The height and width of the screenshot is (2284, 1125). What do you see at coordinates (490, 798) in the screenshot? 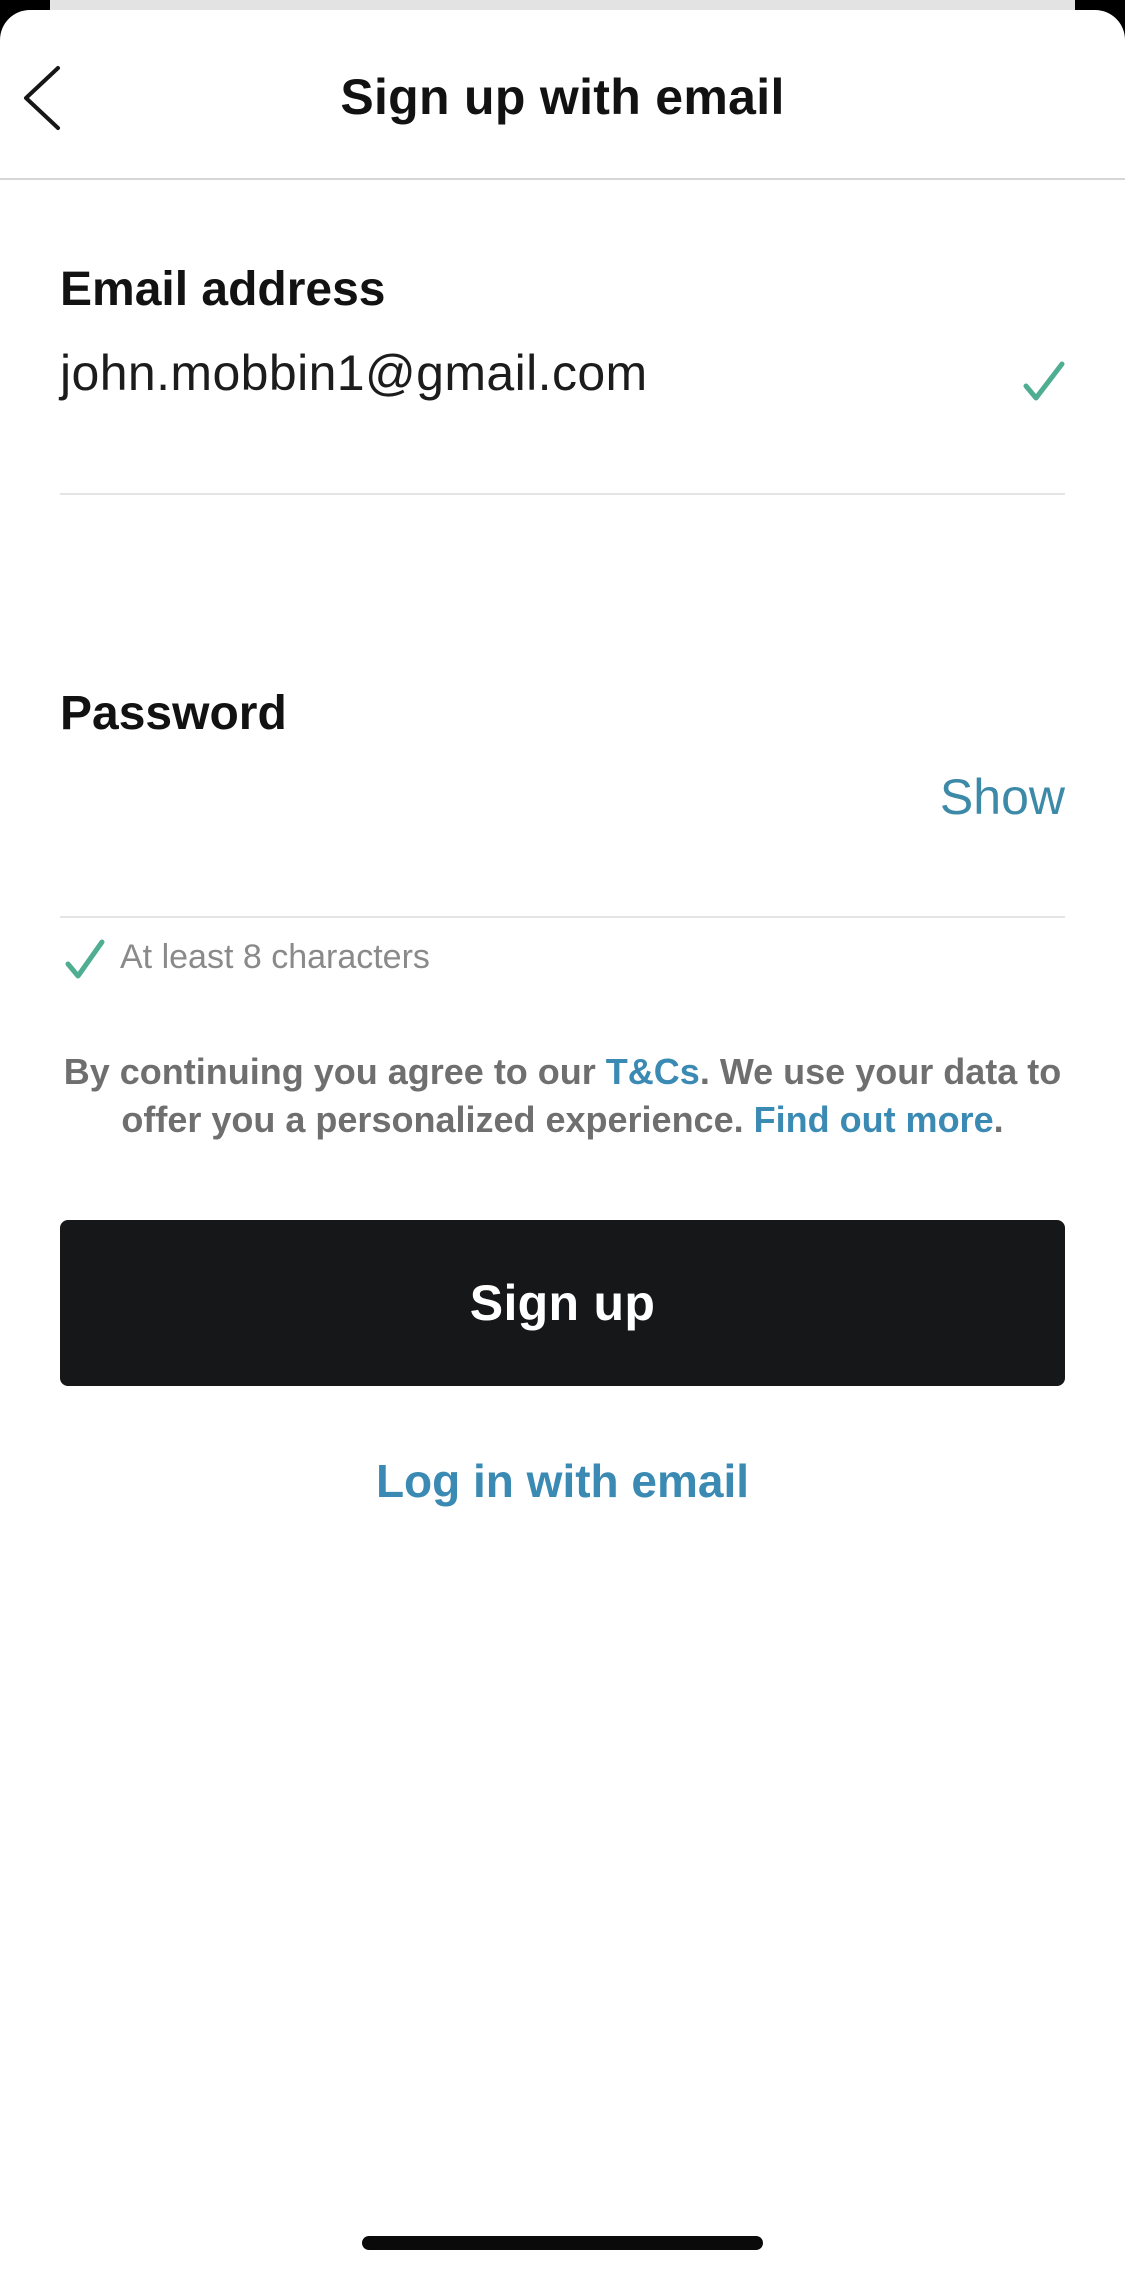
I see `password-field` at bounding box center [490, 798].